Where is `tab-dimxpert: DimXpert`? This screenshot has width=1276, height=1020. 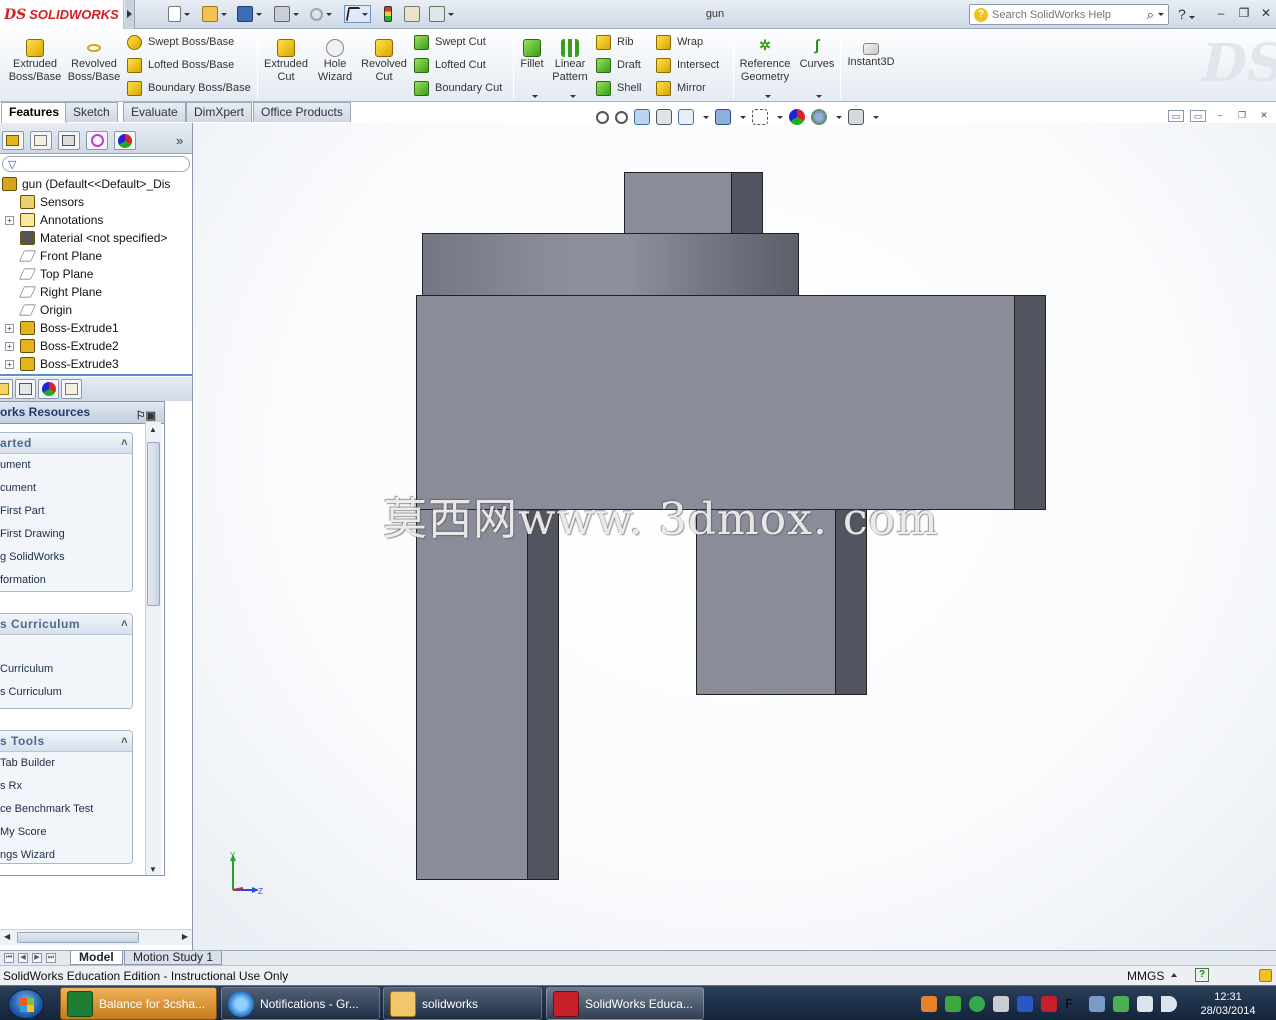 tab-dimxpert: DimXpert is located at coordinates (219, 112).